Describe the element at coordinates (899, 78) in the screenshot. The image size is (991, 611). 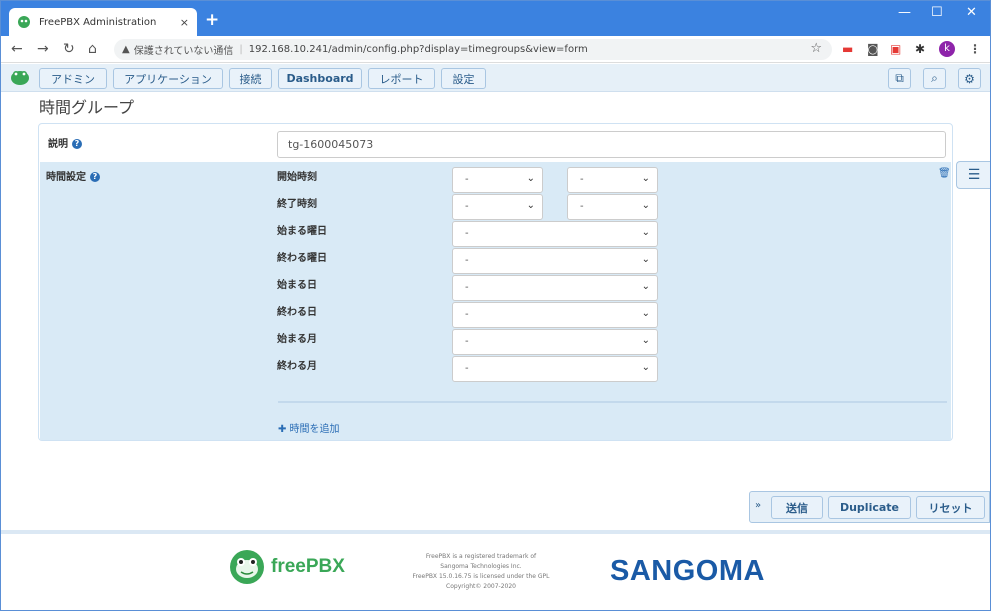
I see `language-icon: ⧉` at that location.